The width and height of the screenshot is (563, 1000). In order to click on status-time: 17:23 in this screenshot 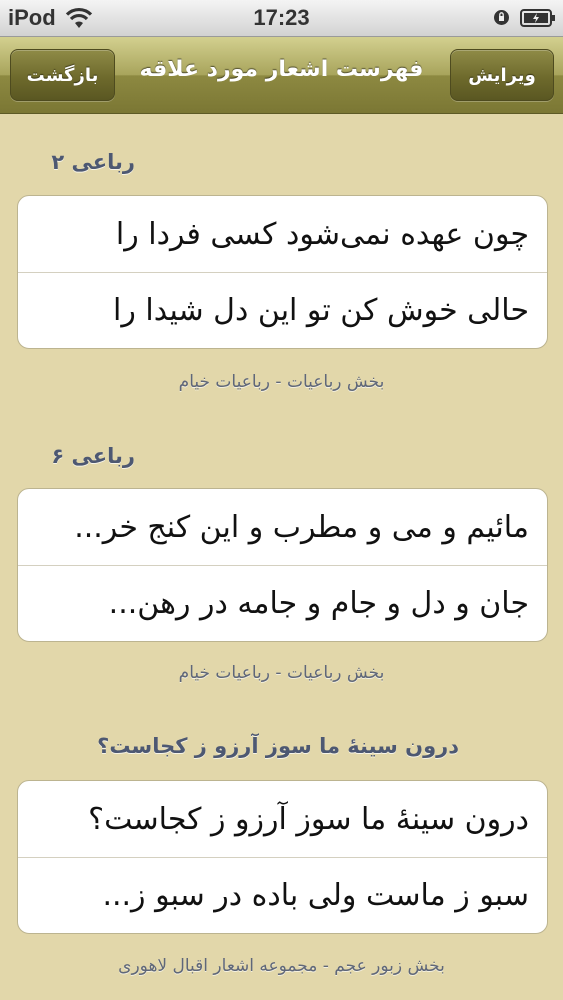, I will do `click(281, 17)`.